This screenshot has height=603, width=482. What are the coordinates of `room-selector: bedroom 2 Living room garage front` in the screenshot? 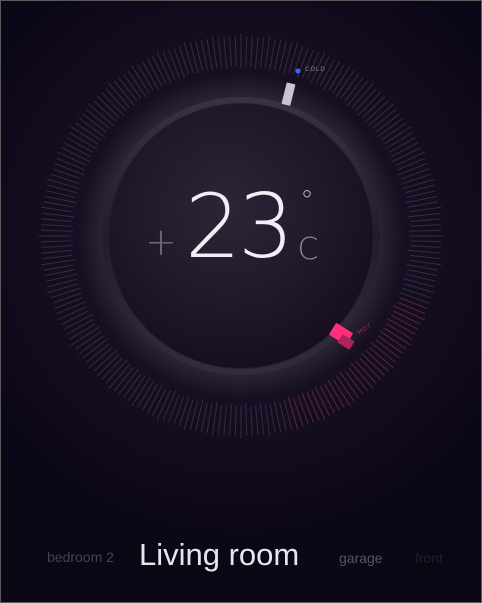 It's located at (241, 556).